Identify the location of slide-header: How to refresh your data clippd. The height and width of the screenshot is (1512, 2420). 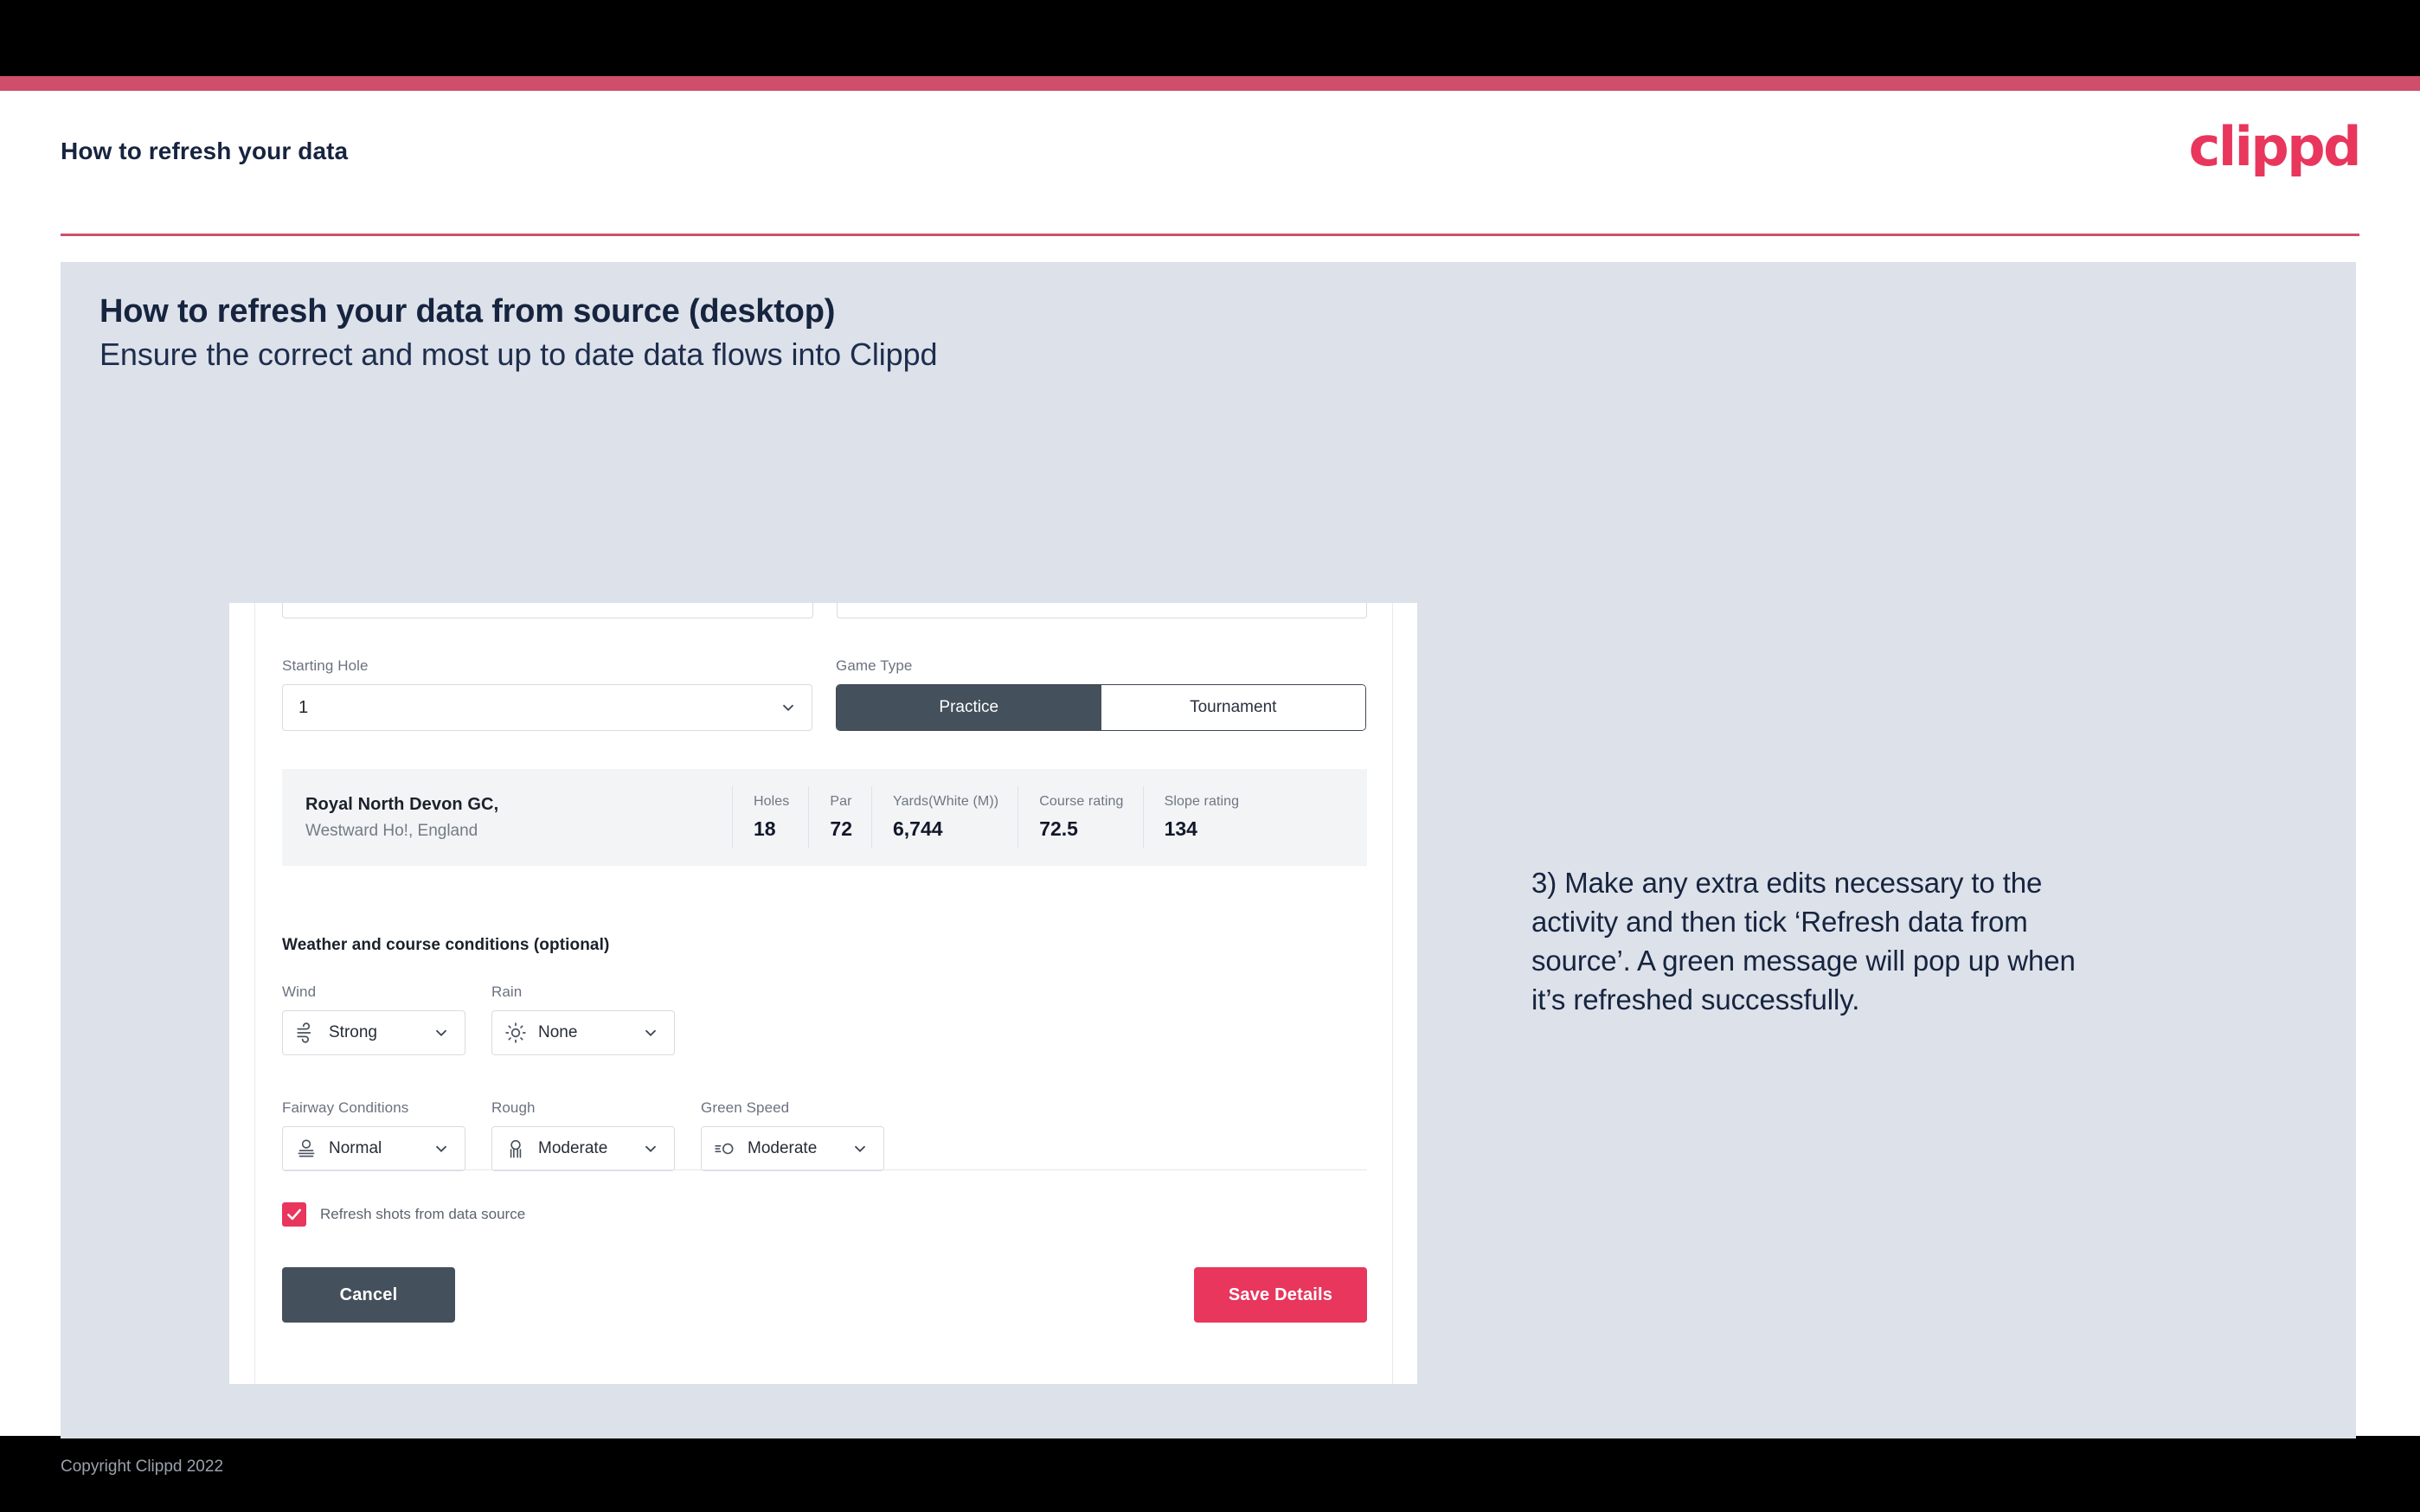
(1210, 162).